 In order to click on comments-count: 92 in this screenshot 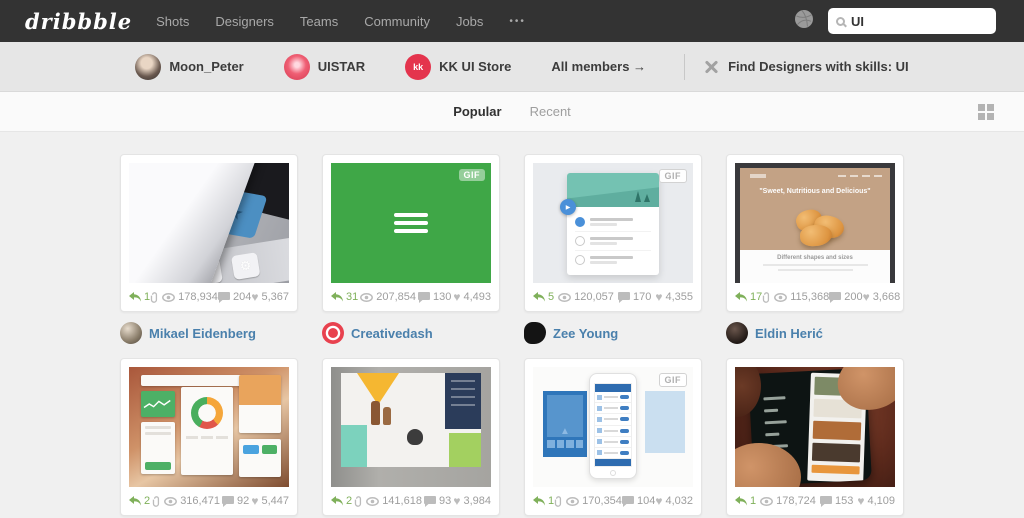, I will do `click(235, 501)`.